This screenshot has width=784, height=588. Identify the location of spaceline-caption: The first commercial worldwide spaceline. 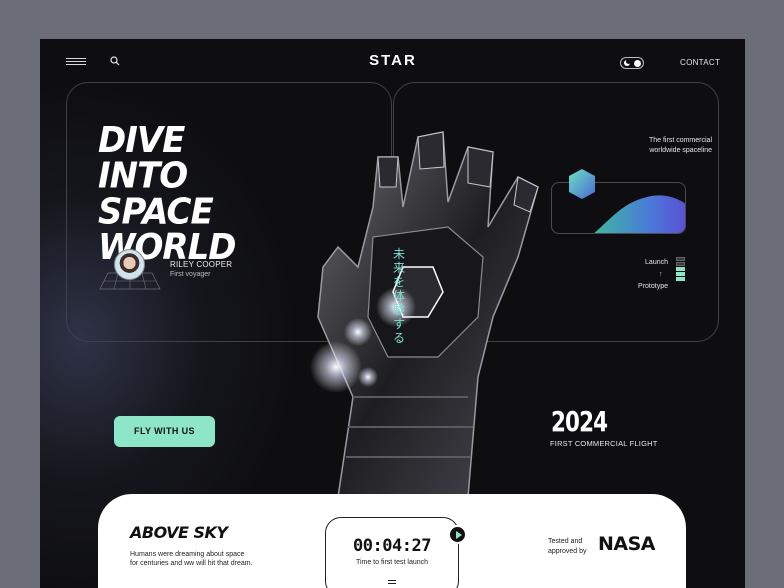
(656, 146).